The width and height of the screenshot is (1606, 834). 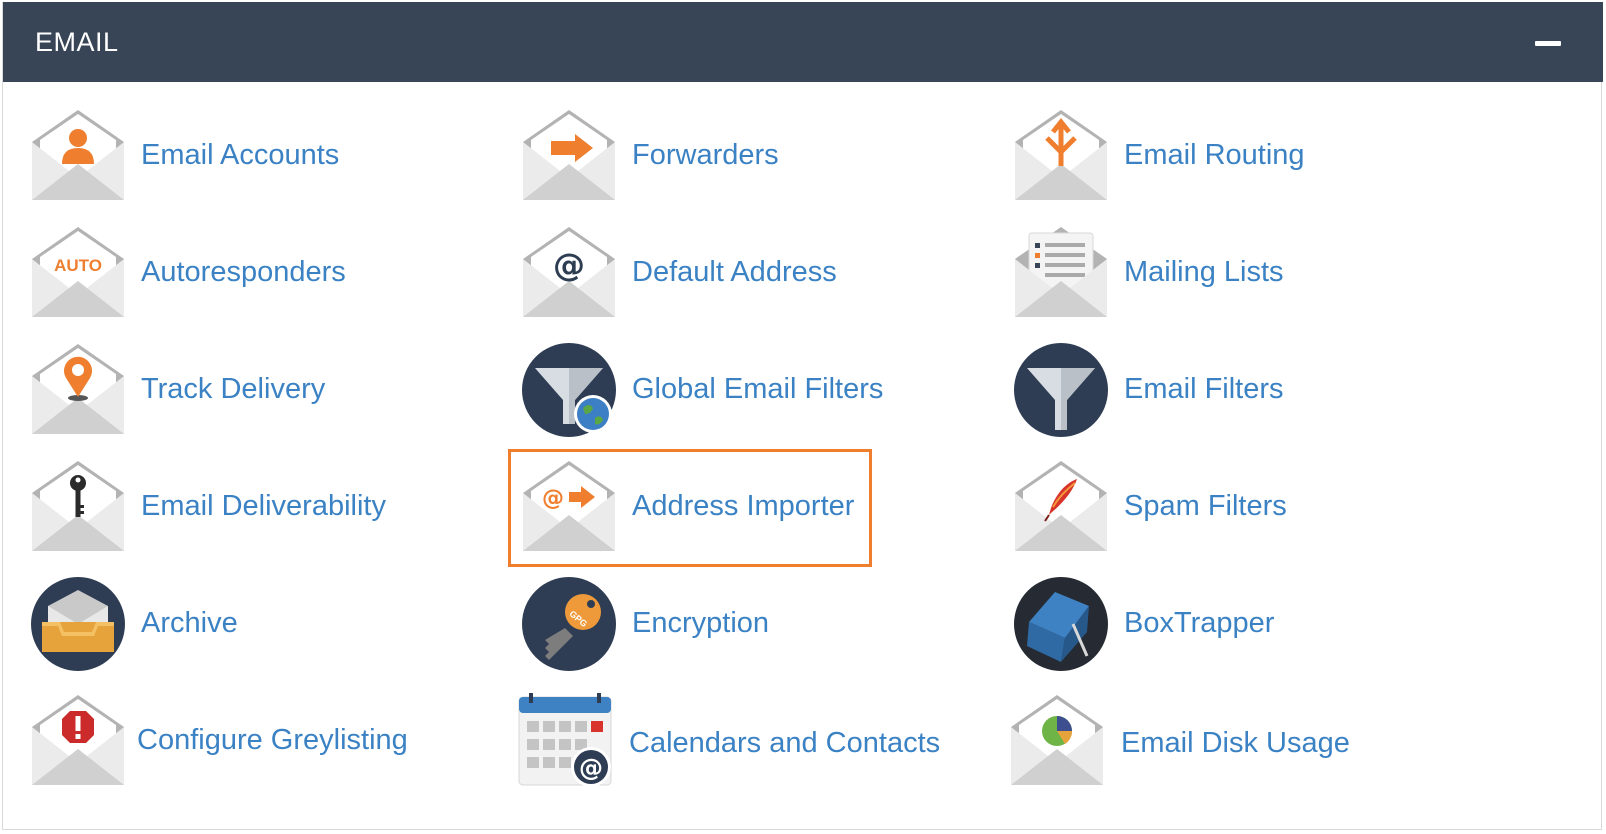 I want to click on envelope-at-icon: @, so click(x=569, y=273).